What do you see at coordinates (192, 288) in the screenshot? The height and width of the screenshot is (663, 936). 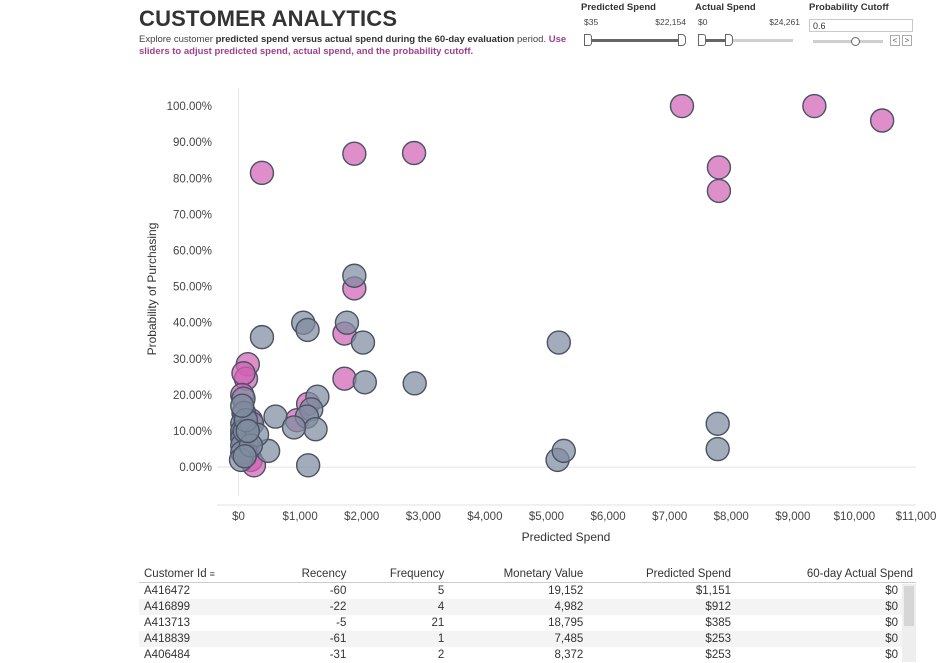 I see `y-tick-label: 50.00%` at bounding box center [192, 288].